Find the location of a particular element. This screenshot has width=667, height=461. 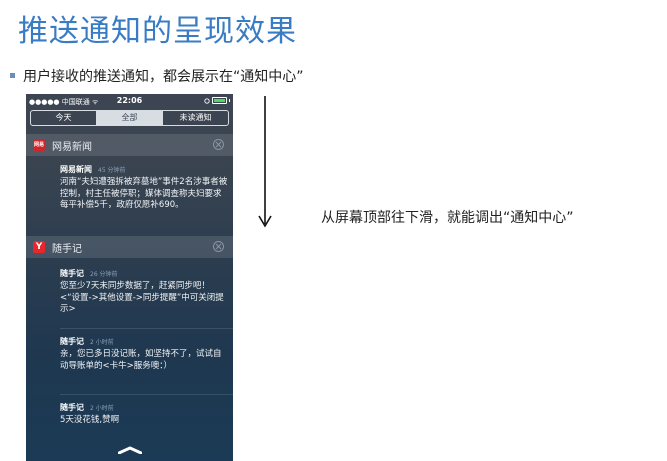

tab-all: 全部 is located at coordinates (130, 118).